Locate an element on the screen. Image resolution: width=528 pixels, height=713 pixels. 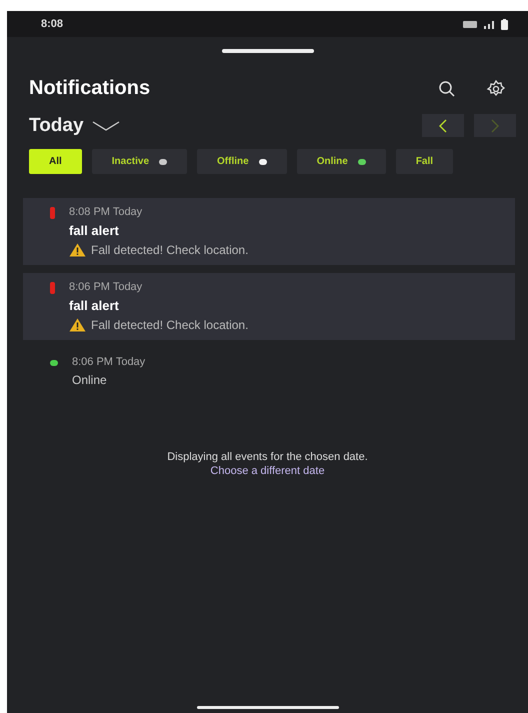
filter-chip: Fall is located at coordinates (425, 161).